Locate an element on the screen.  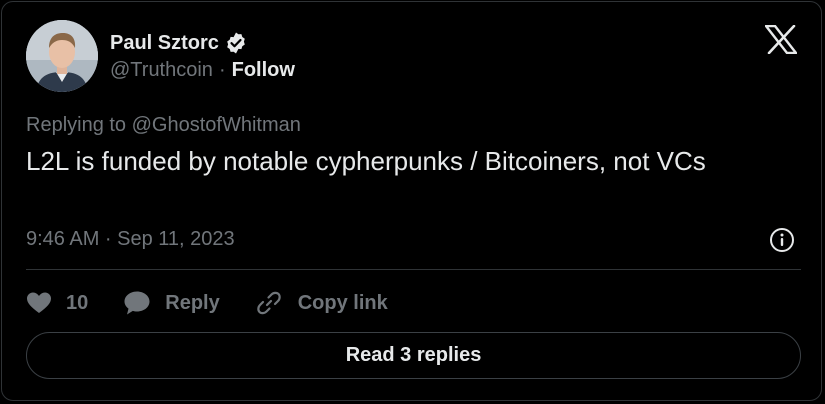
author-handle-row: @Truthcoin · Follow is located at coordinates (202, 70).